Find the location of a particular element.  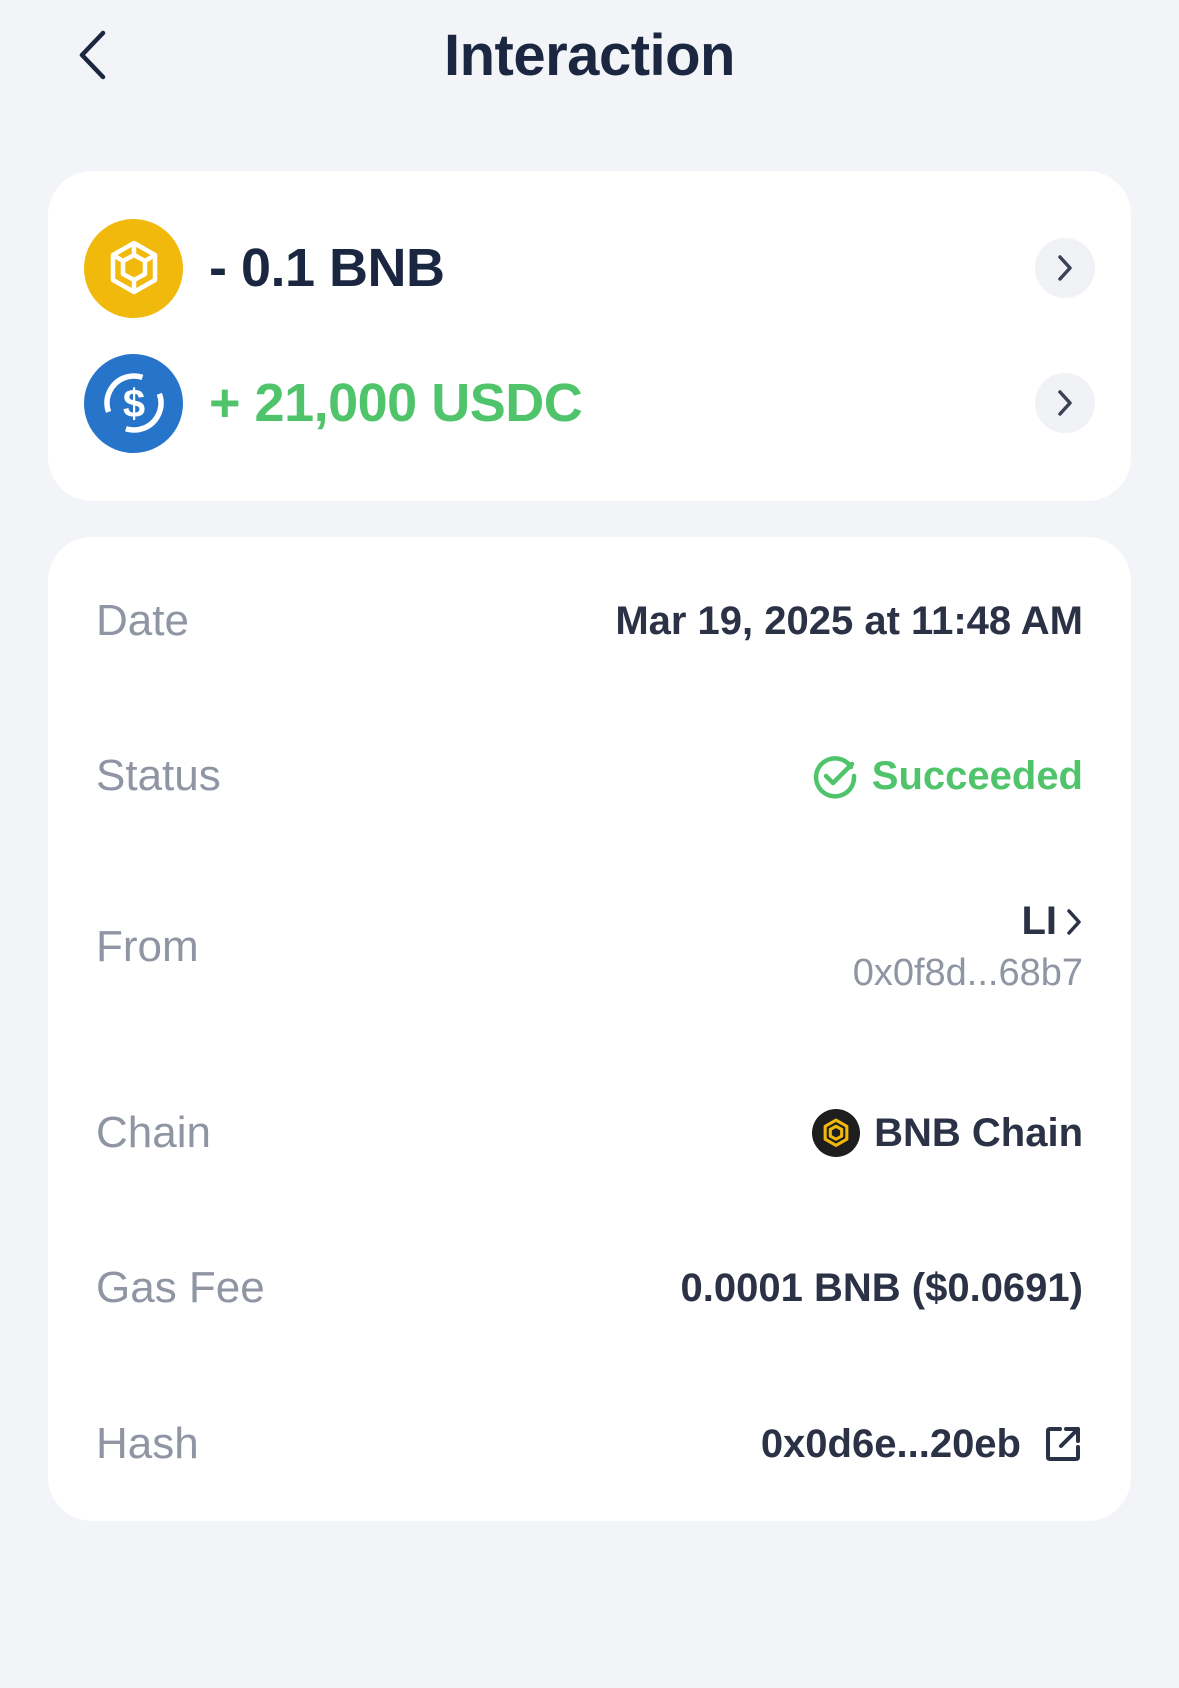

gas-fee-label: Gas Fee is located at coordinates (180, 1287).